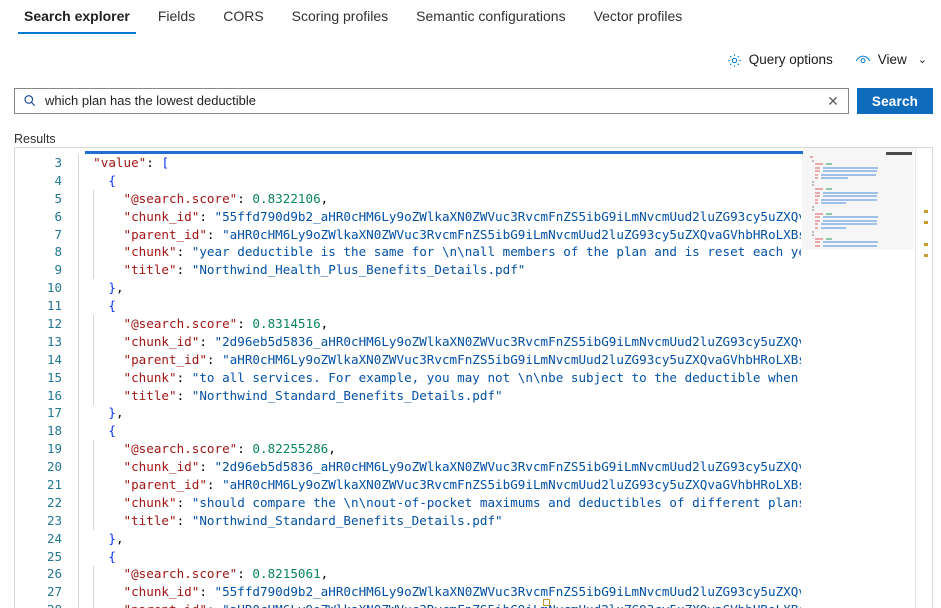  I want to click on tab-search-explorer: Search explorer, so click(77, 18).